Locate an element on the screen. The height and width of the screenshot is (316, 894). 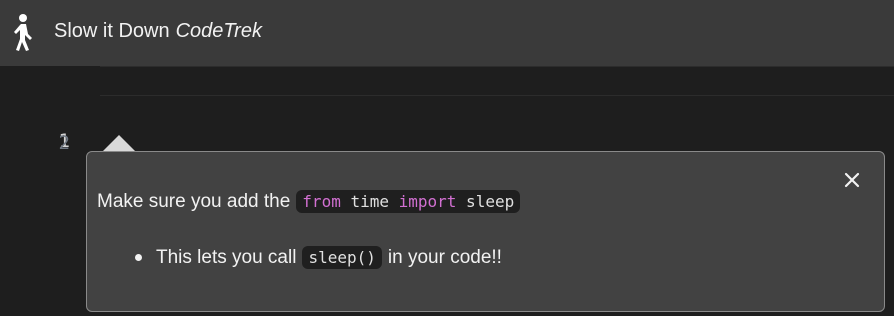
code-keyword: import is located at coordinates (427, 201).